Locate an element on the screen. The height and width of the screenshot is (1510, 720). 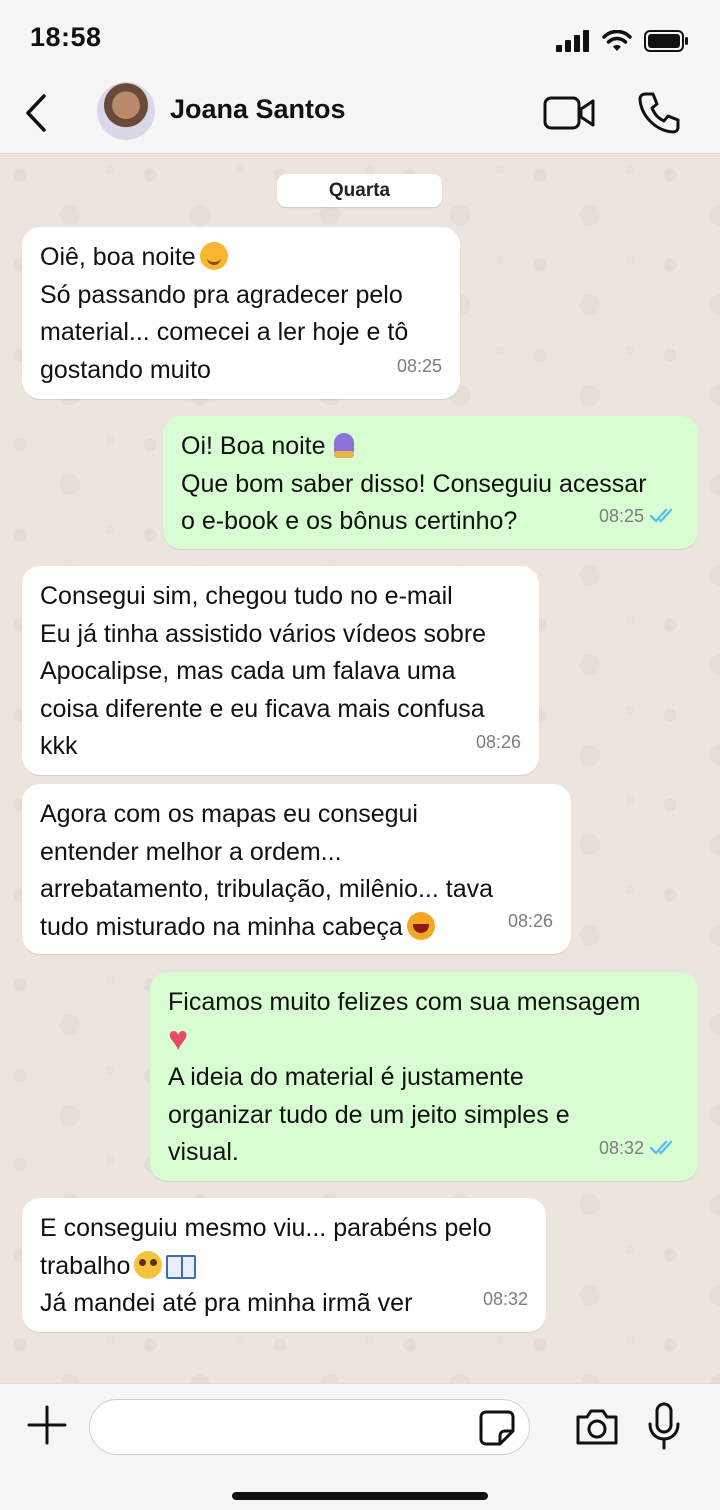
signal-icon is located at coordinates (572, 41).